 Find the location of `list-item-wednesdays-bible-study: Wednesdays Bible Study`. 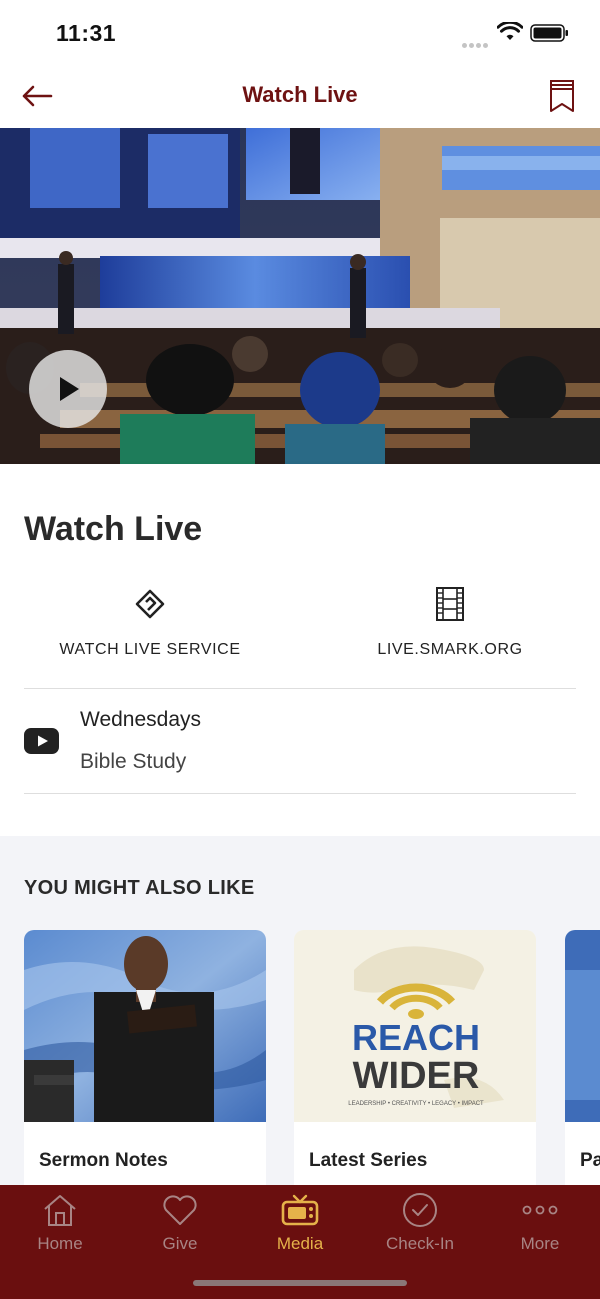

list-item-wednesdays-bible-study: Wednesdays Bible Study is located at coordinates (300, 741).